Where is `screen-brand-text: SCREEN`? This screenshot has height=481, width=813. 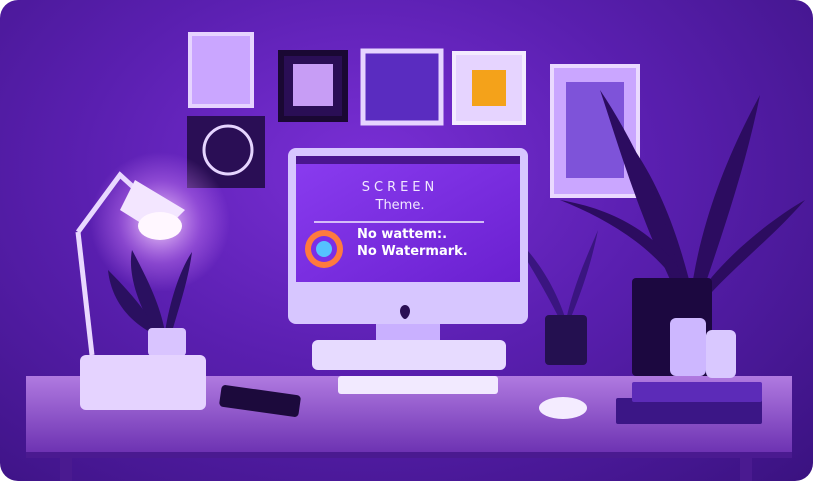
screen-brand-text: SCREEN is located at coordinates (400, 187).